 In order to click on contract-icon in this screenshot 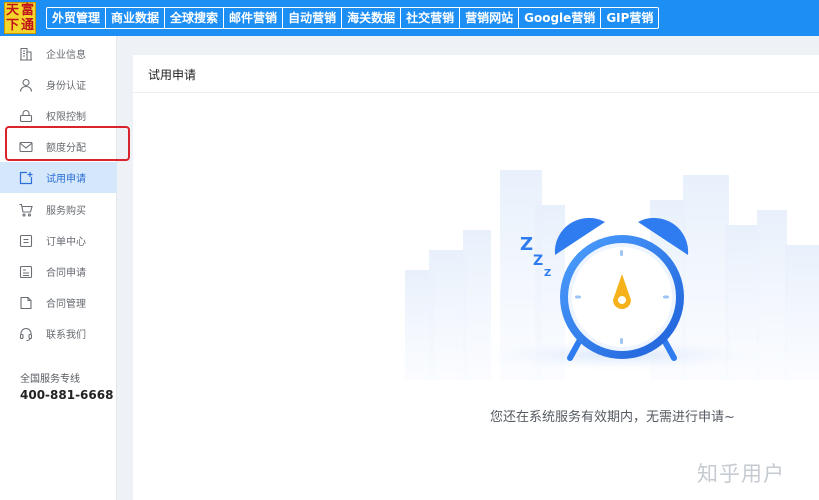, I will do `click(26, 303)`.